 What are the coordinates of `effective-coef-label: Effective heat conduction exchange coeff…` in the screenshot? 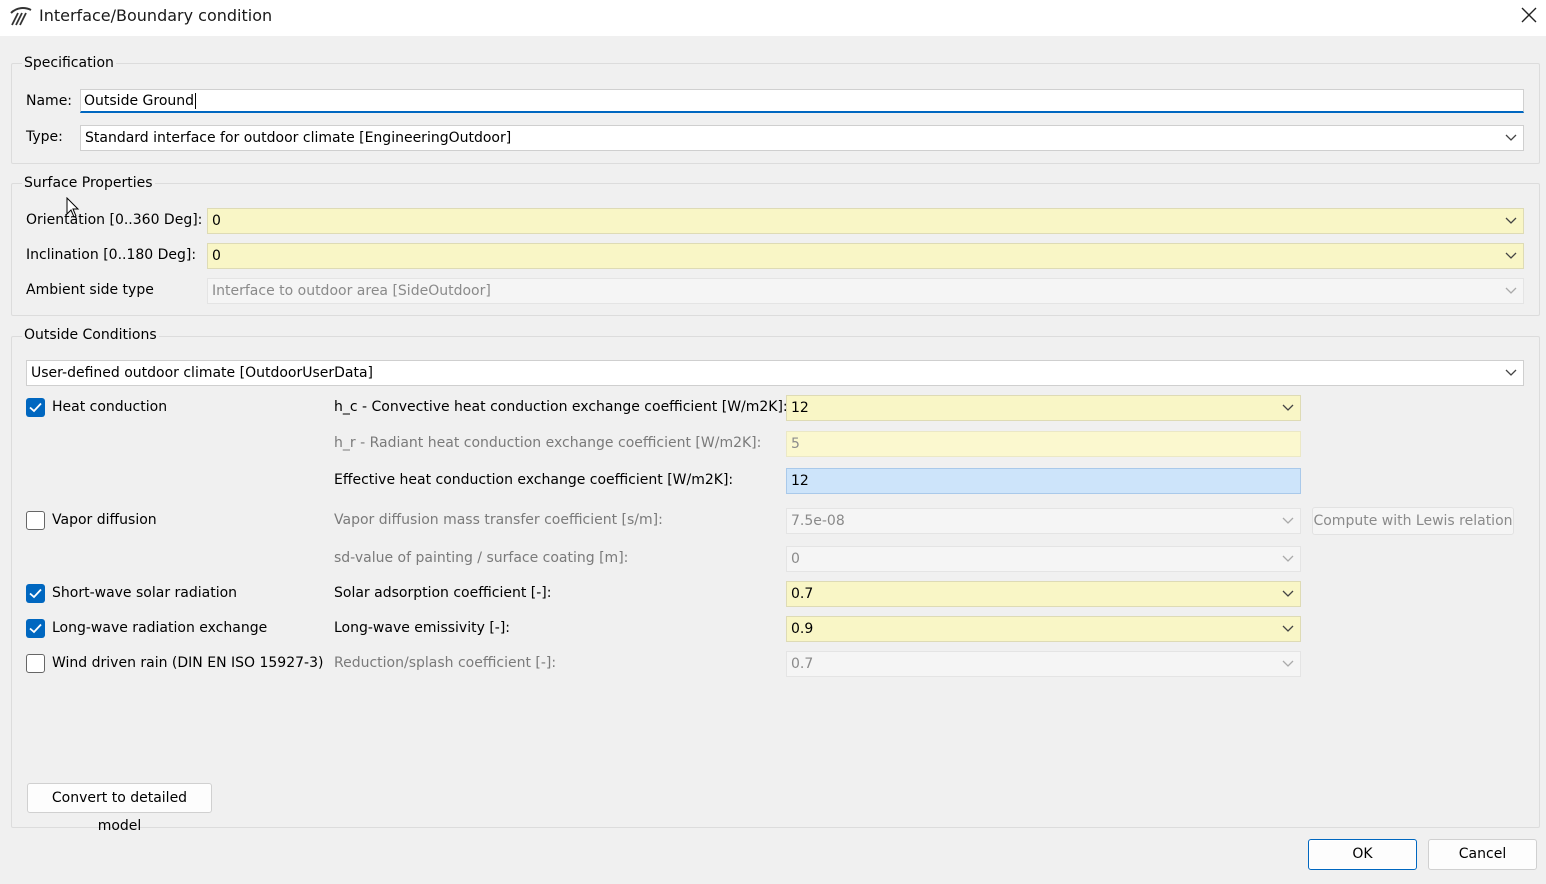 It's located at (534, 480).